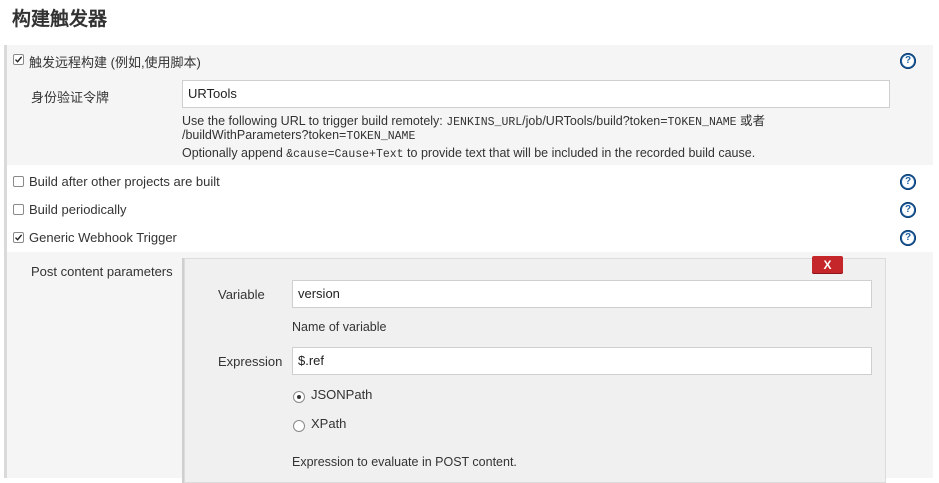 The width and height of the screenshot is (939, 483). Describe the element at coordinates (329, 423) in the screenshot. I see `xpath-label: XPath` at that location.